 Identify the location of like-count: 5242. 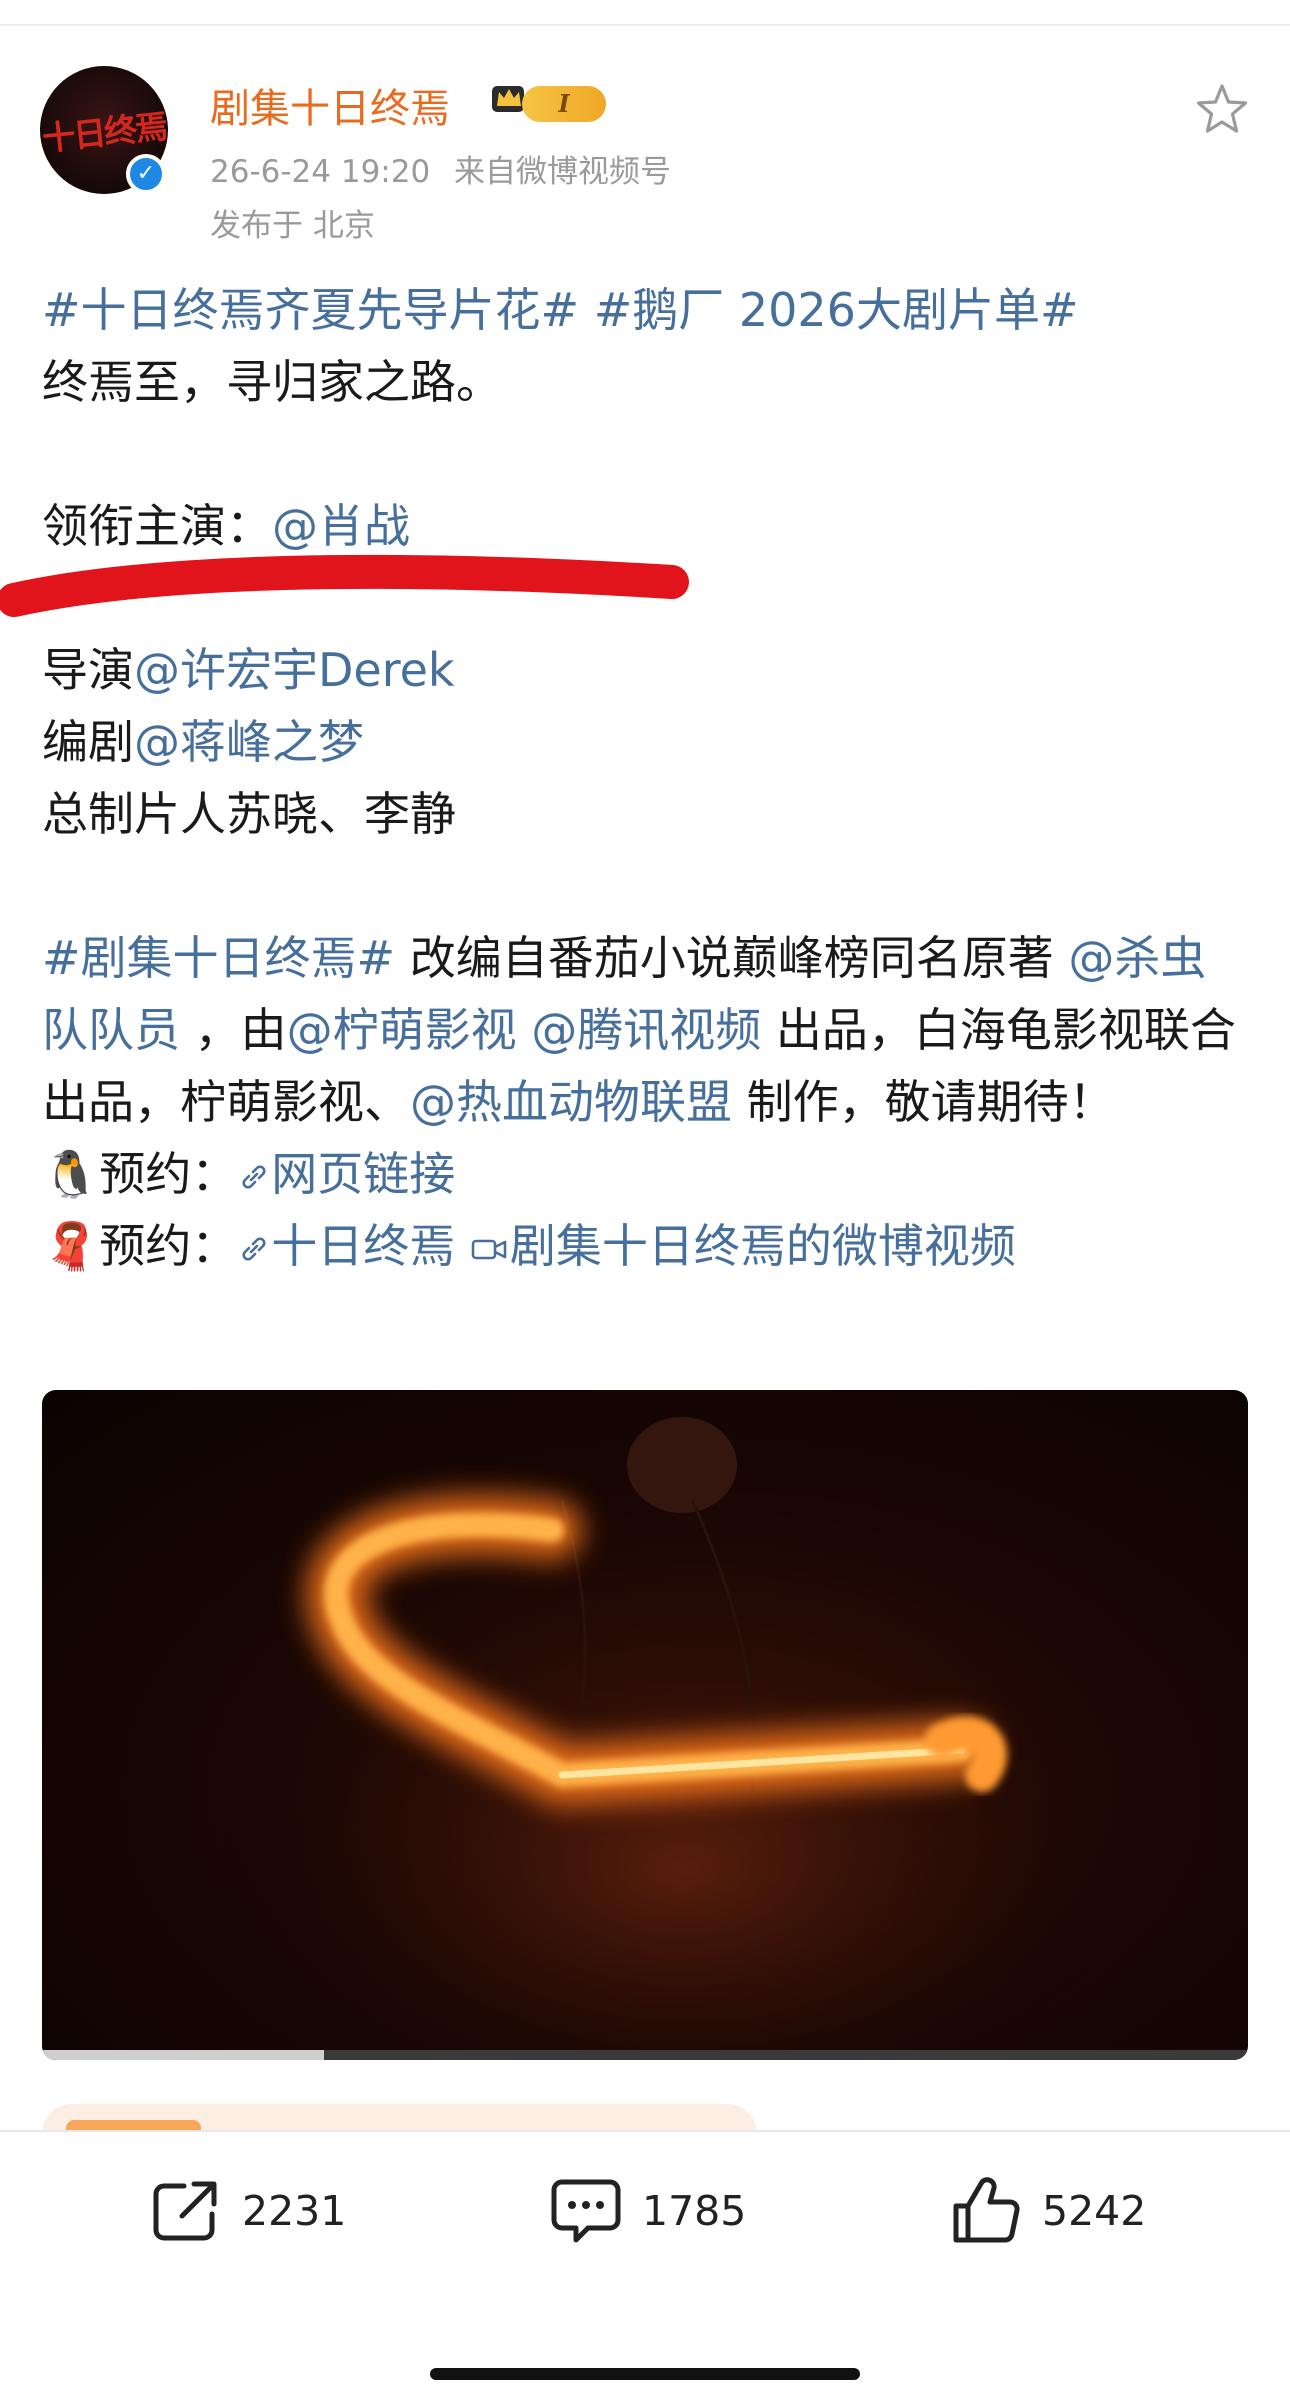
(1094, 2211).